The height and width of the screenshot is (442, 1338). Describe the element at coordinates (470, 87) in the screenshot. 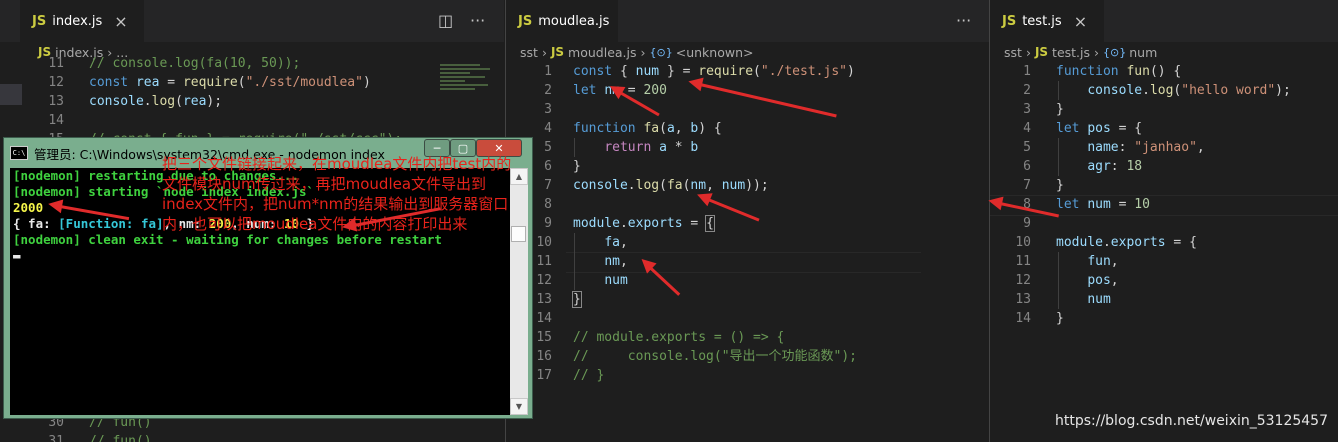

I see `minimap` at that location.